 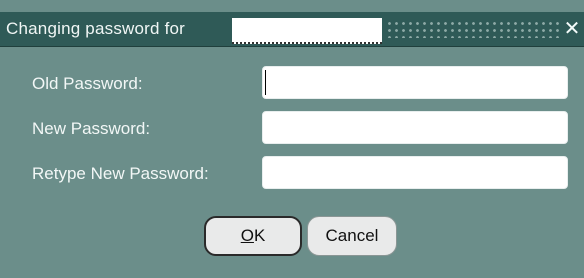 I want to click on retype-password-row: Retype New Password:, so click(x=292, y=174).